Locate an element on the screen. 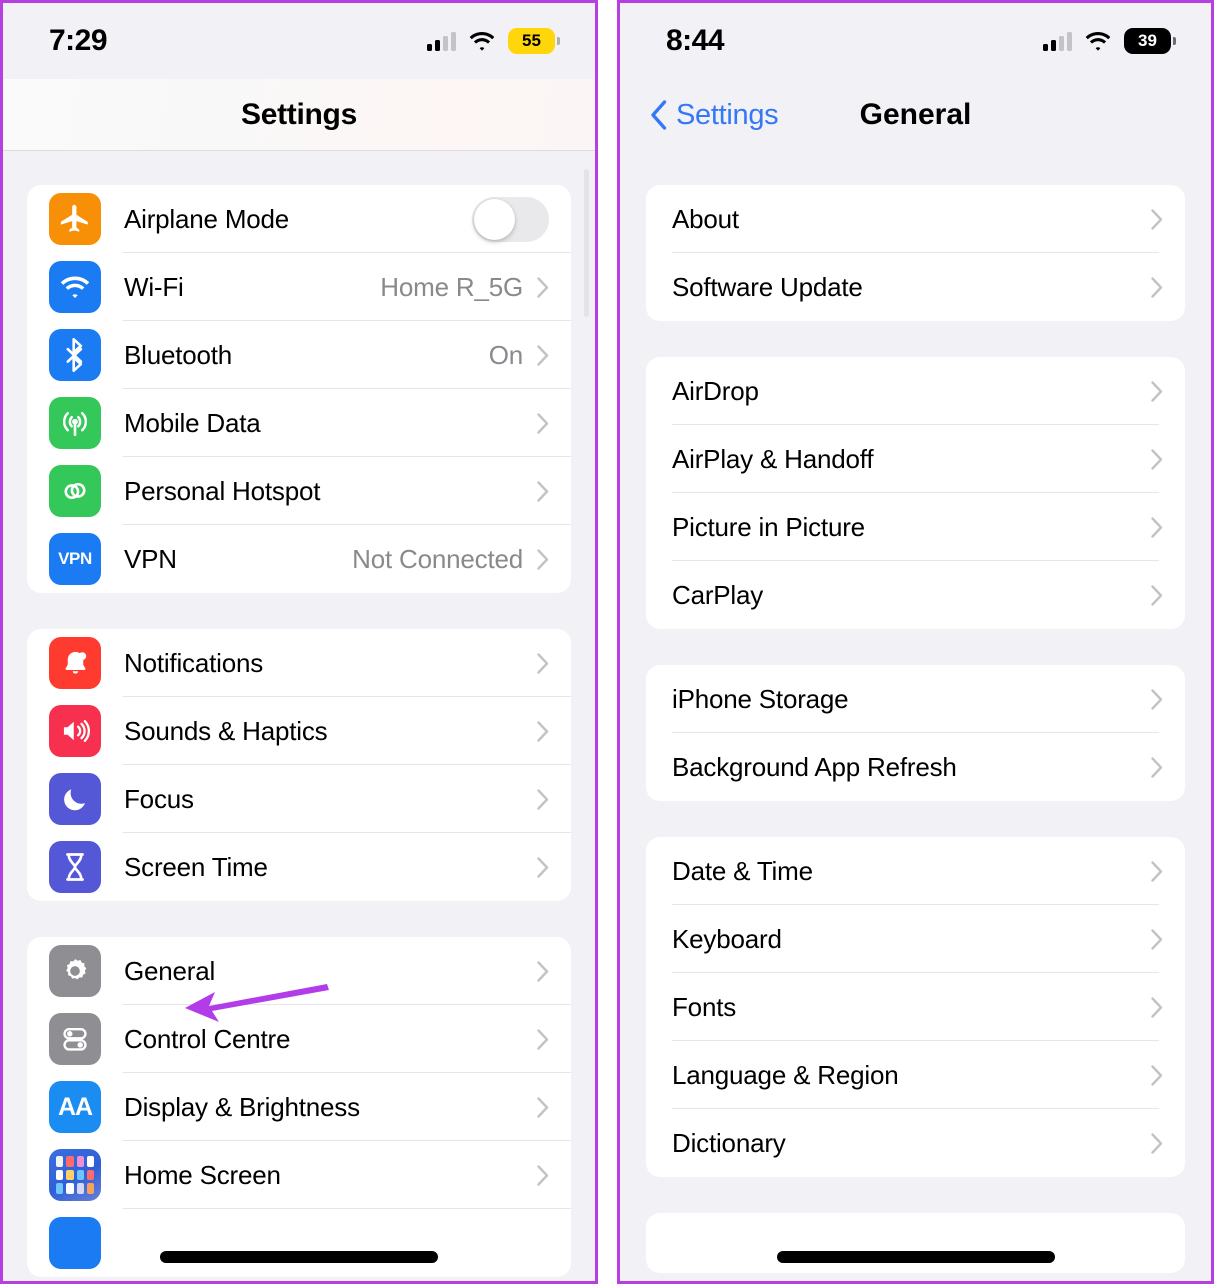 The width and height of the screenshot is (1215, 1284). row-label: Fonts is located at coordinates (704, 1006).